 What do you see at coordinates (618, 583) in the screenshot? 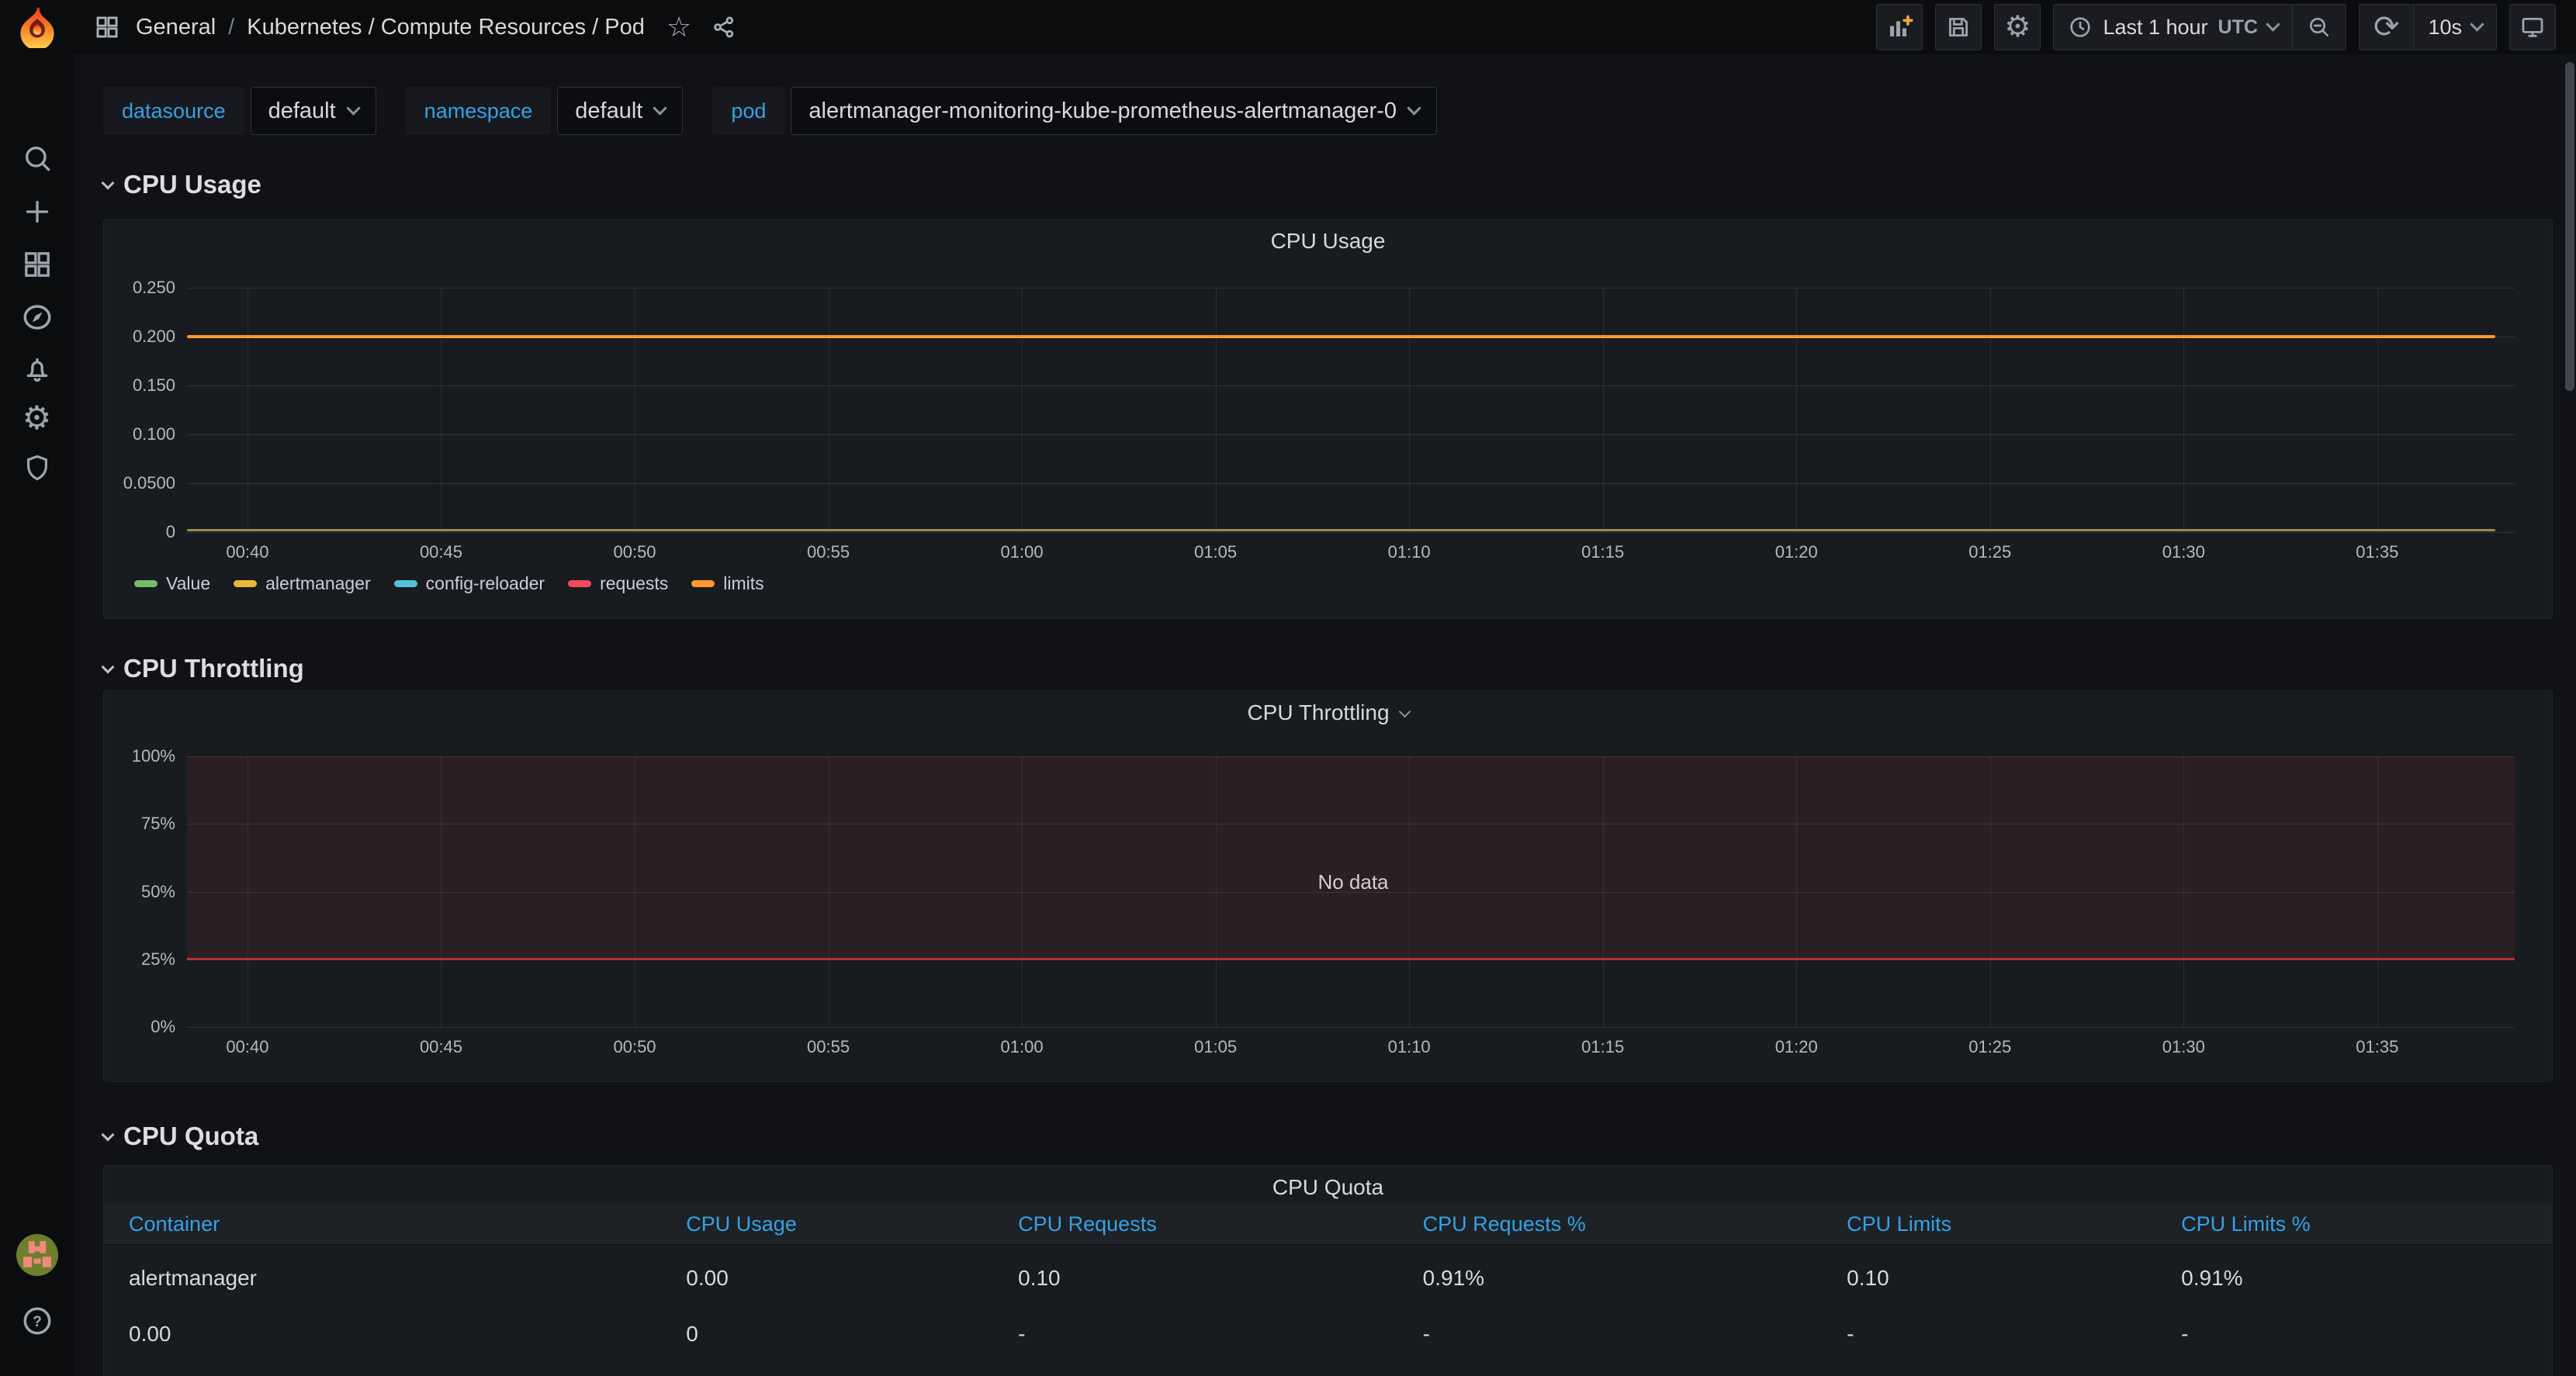
I see `legend-item-requests: requests` at bounding box center [618, 583].